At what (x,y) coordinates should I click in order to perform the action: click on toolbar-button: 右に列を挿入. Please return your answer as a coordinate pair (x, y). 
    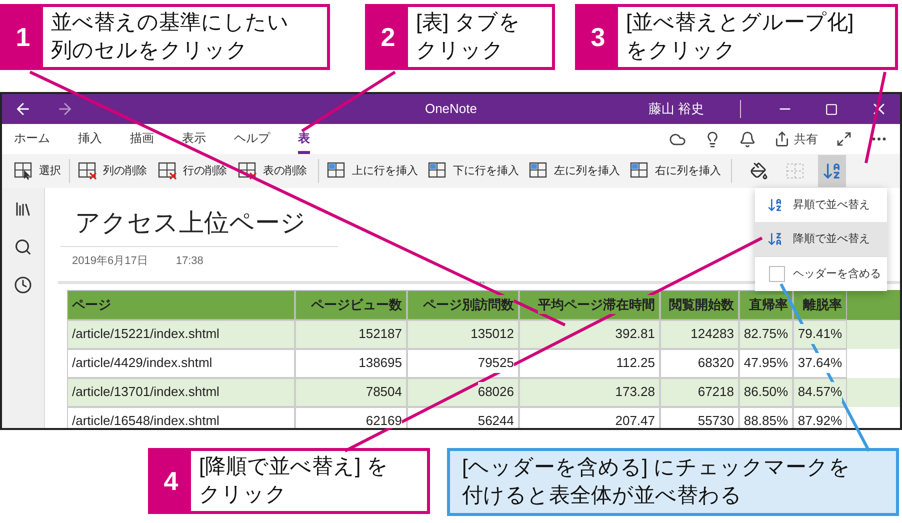
    Looking at the image, I should click on (675, 171).